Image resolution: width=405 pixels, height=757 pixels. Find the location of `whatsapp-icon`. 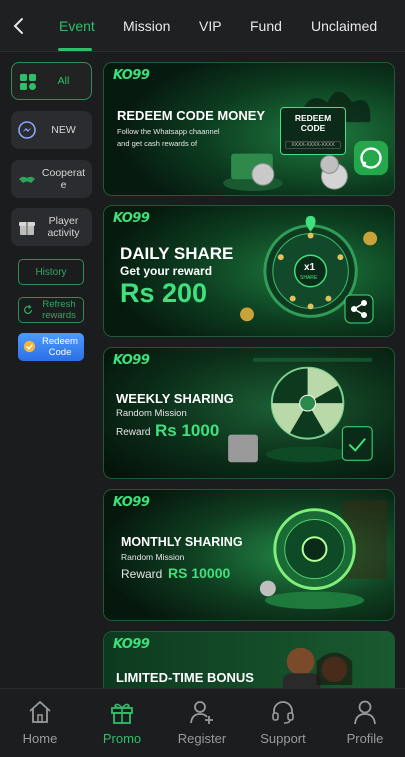

whatsapp-icon is located at coordinates (371, 158).